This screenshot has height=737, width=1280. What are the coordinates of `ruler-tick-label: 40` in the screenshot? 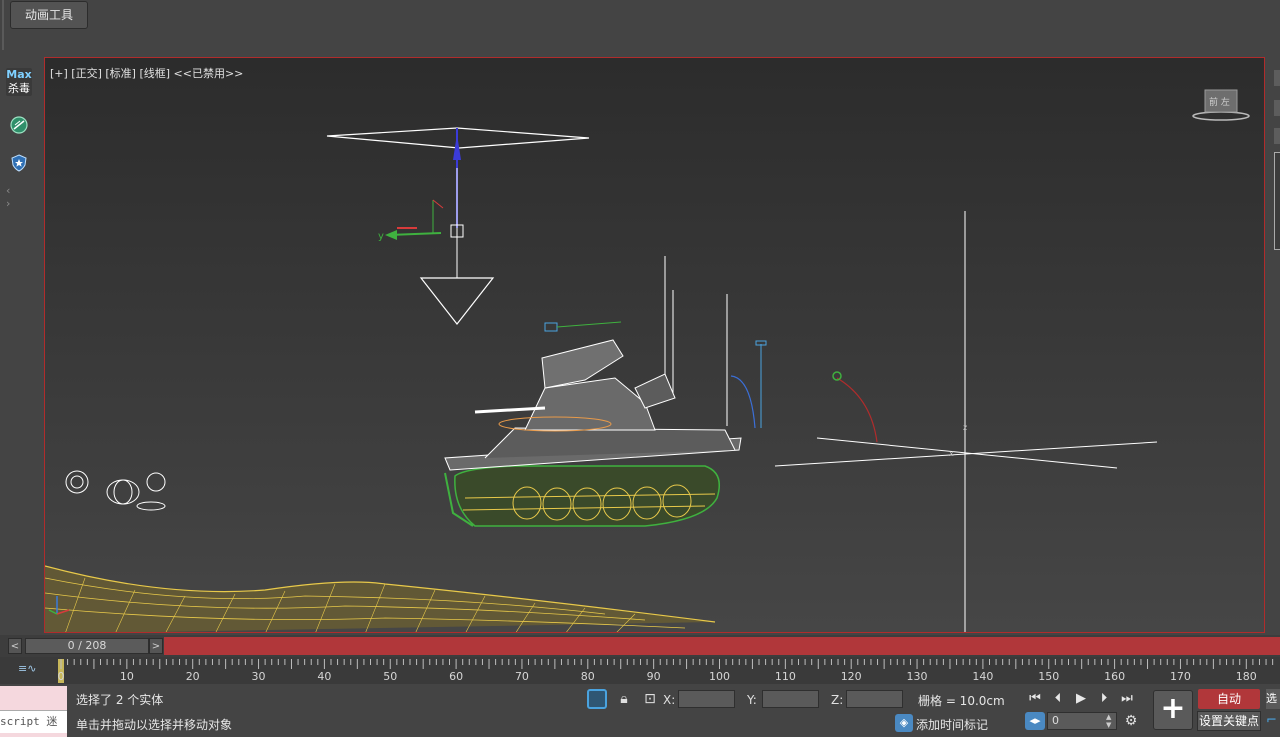 It's located at (324, 676).